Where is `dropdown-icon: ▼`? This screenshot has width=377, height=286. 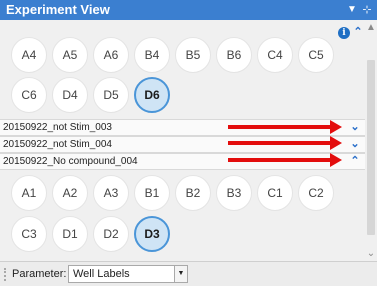 dropdown-icon: ▼ is located at coordinates (352, 10).